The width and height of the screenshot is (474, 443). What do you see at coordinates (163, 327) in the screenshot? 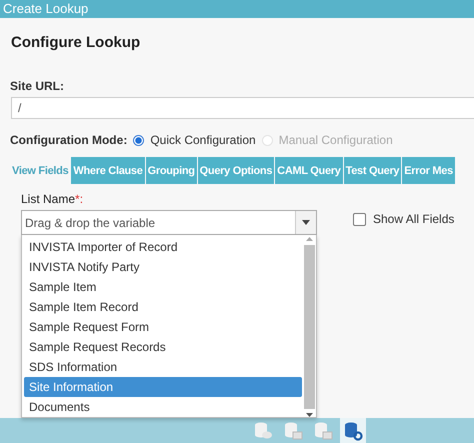
I see `list-option: Sample Request Form` at bounding box center [163, 327].